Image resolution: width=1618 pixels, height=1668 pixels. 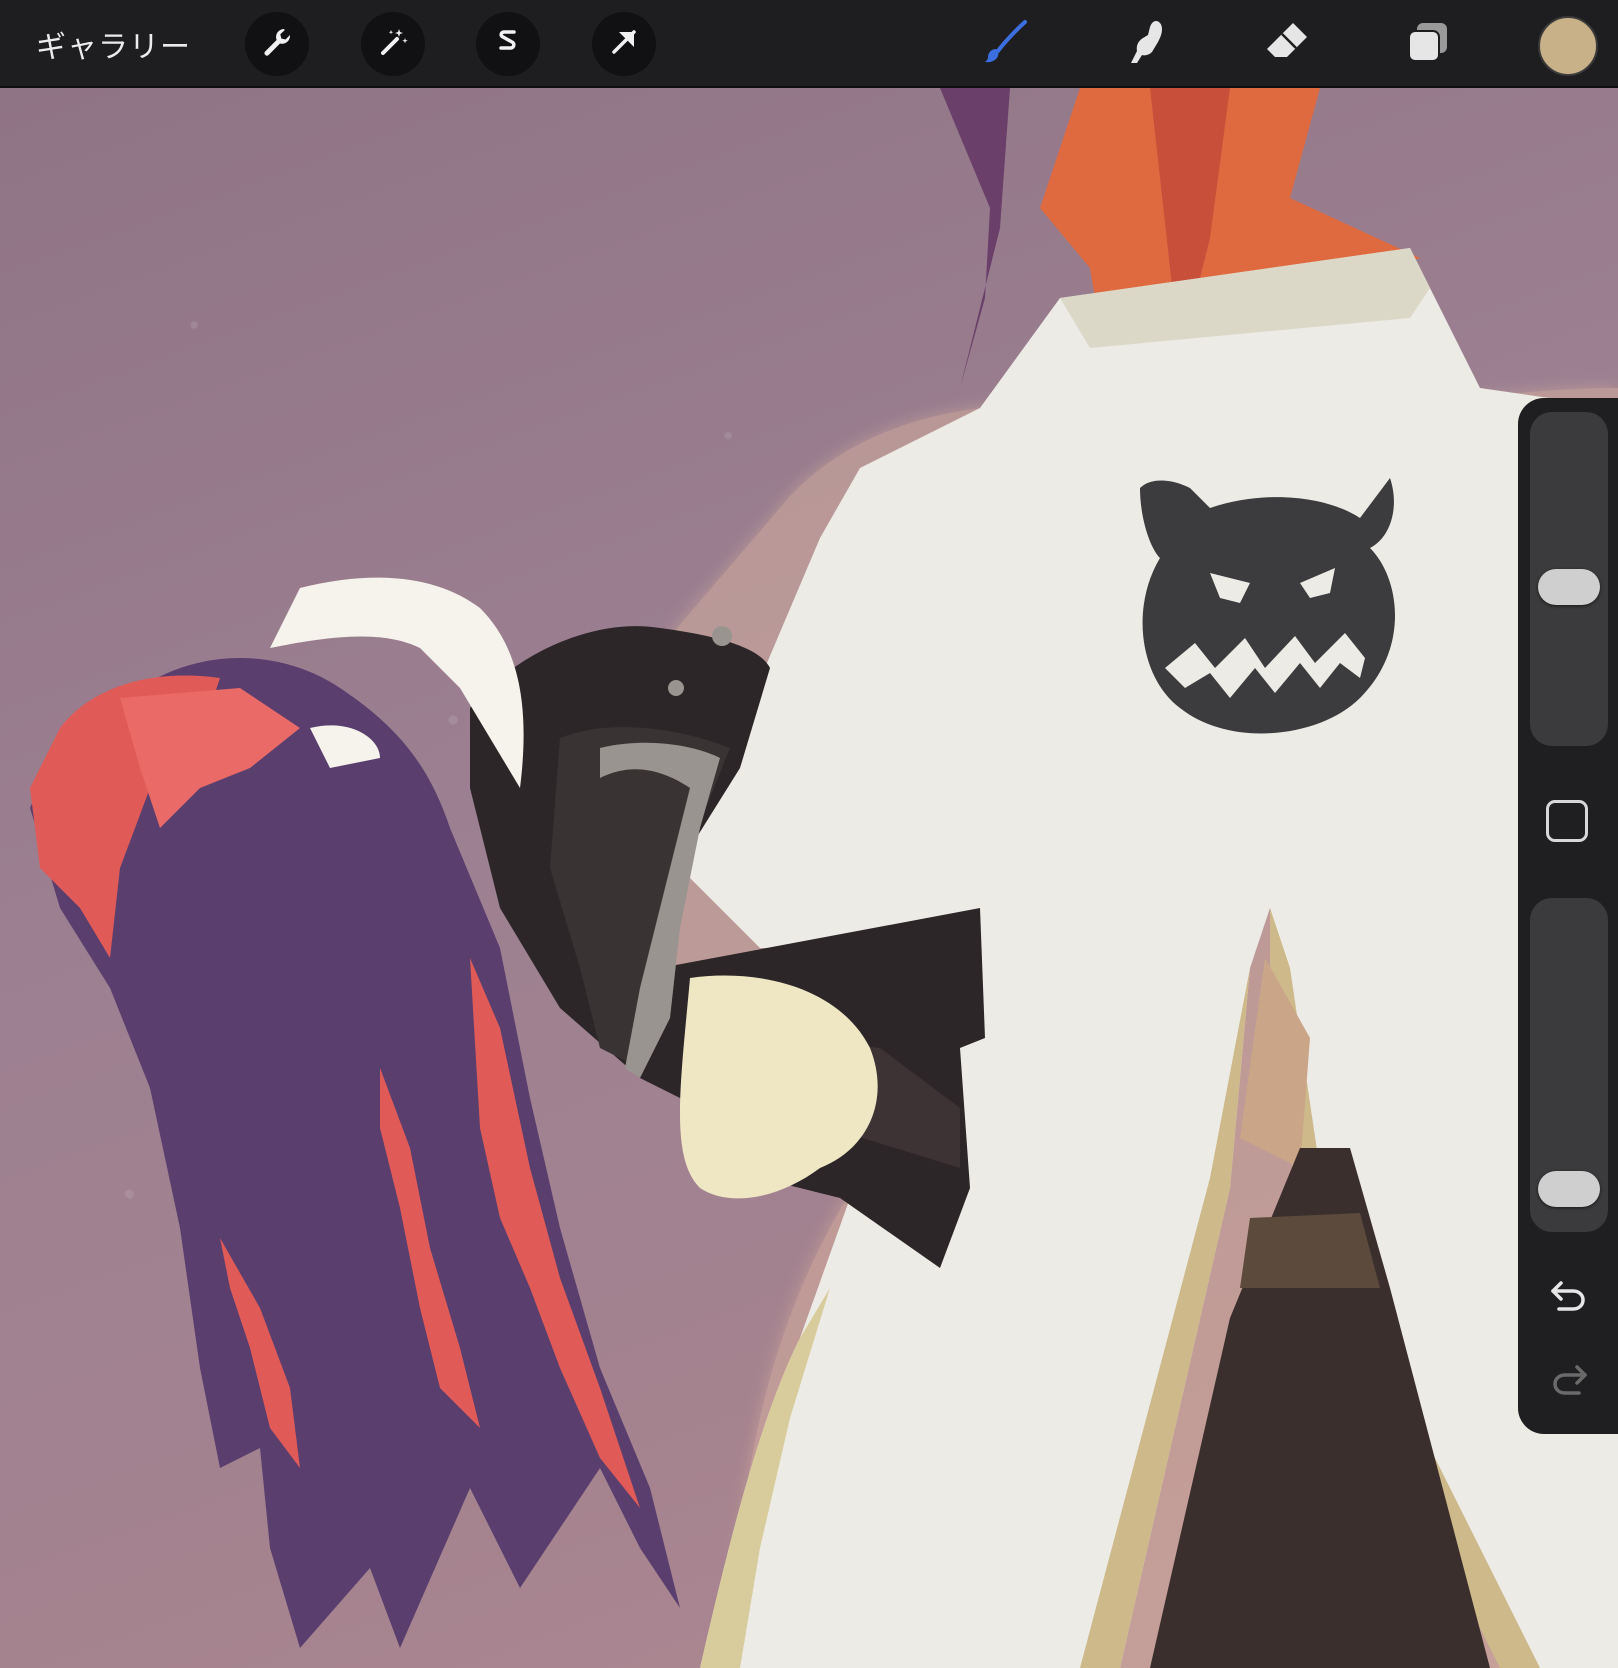 I want to click on transform-button, so click(x=624, y=44).